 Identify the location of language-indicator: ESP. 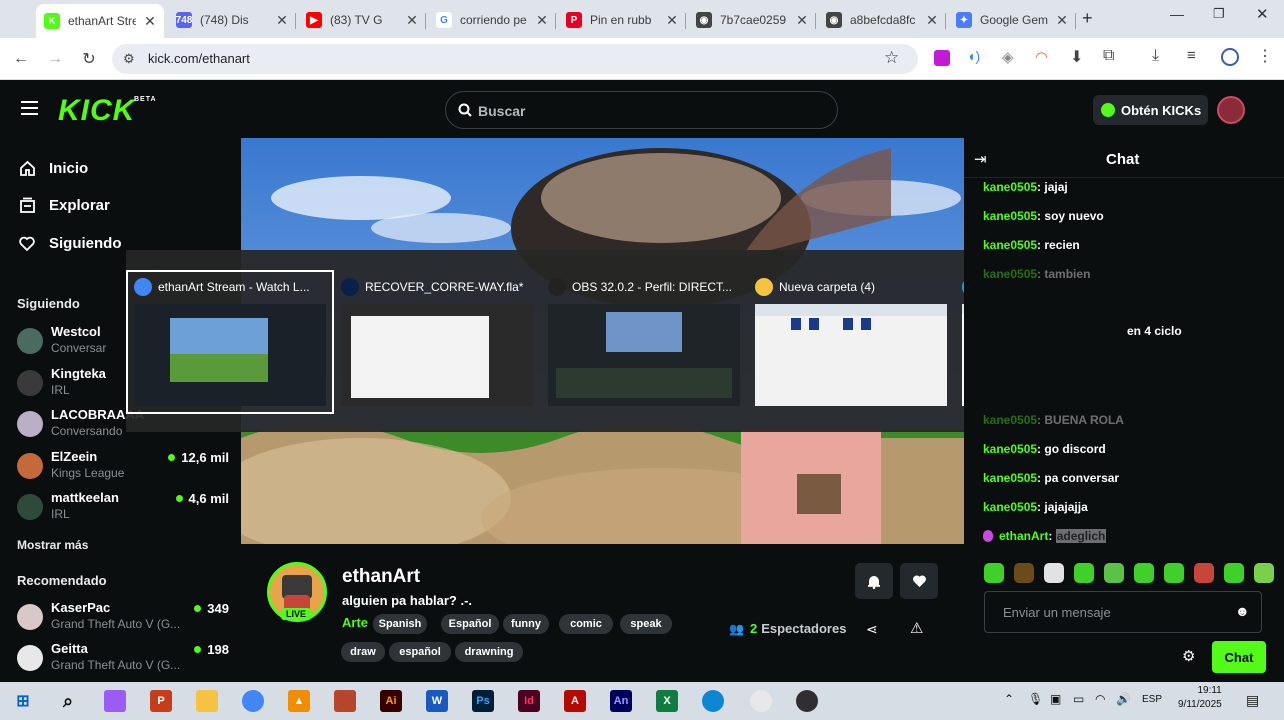
(1152, 699).